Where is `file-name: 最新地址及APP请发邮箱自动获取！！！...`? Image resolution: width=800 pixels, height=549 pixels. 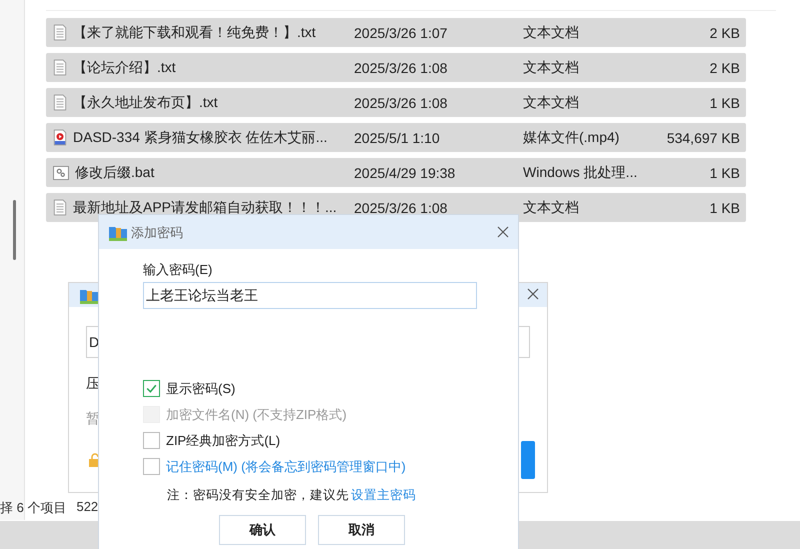 file-name: 最新地址及APP请发邮箱自动获取！！！... is located at coordinates (205, 207).